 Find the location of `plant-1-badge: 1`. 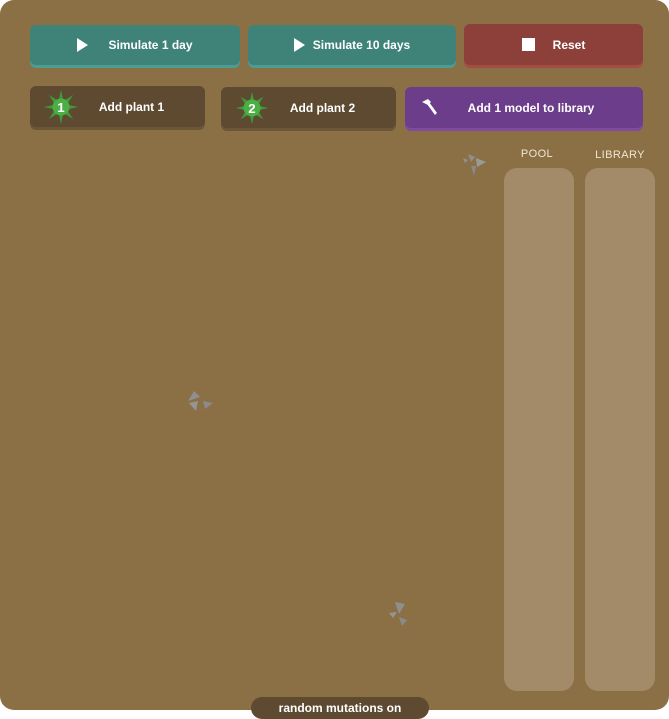

plant-1-badge: 1 is located at coordinates (61, 107).